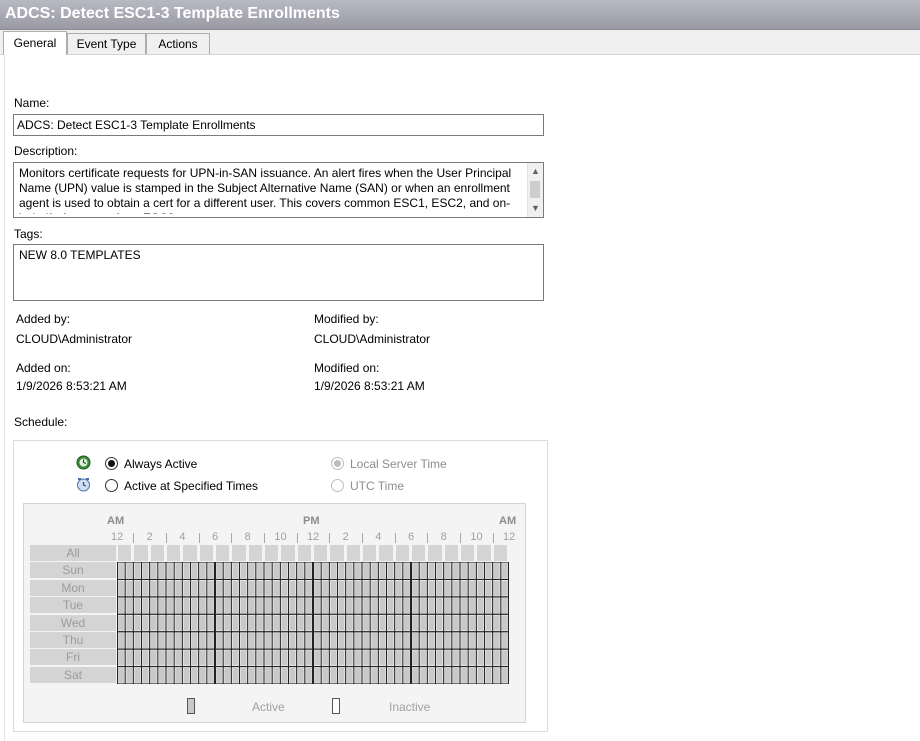  I want to click on tab-general: General, so click(35, 43).